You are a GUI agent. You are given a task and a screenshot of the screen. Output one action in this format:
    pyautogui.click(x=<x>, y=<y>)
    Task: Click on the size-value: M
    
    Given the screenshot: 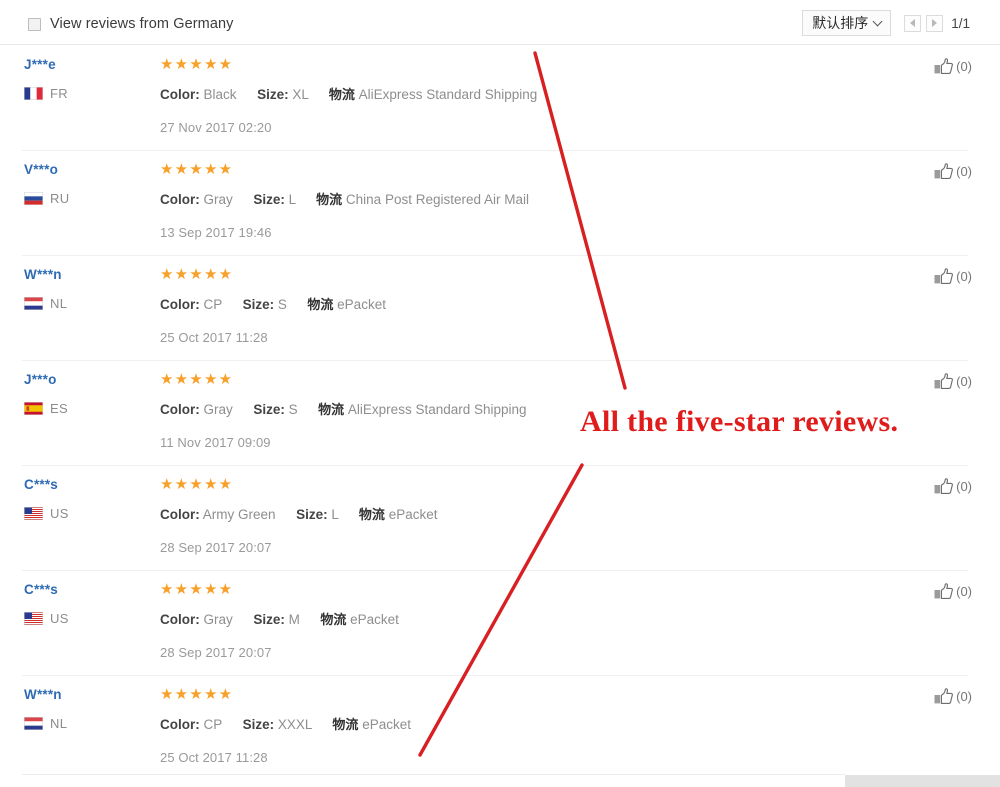 What is the action you would take?
    pyautogui.click(x=294, y=619)
    